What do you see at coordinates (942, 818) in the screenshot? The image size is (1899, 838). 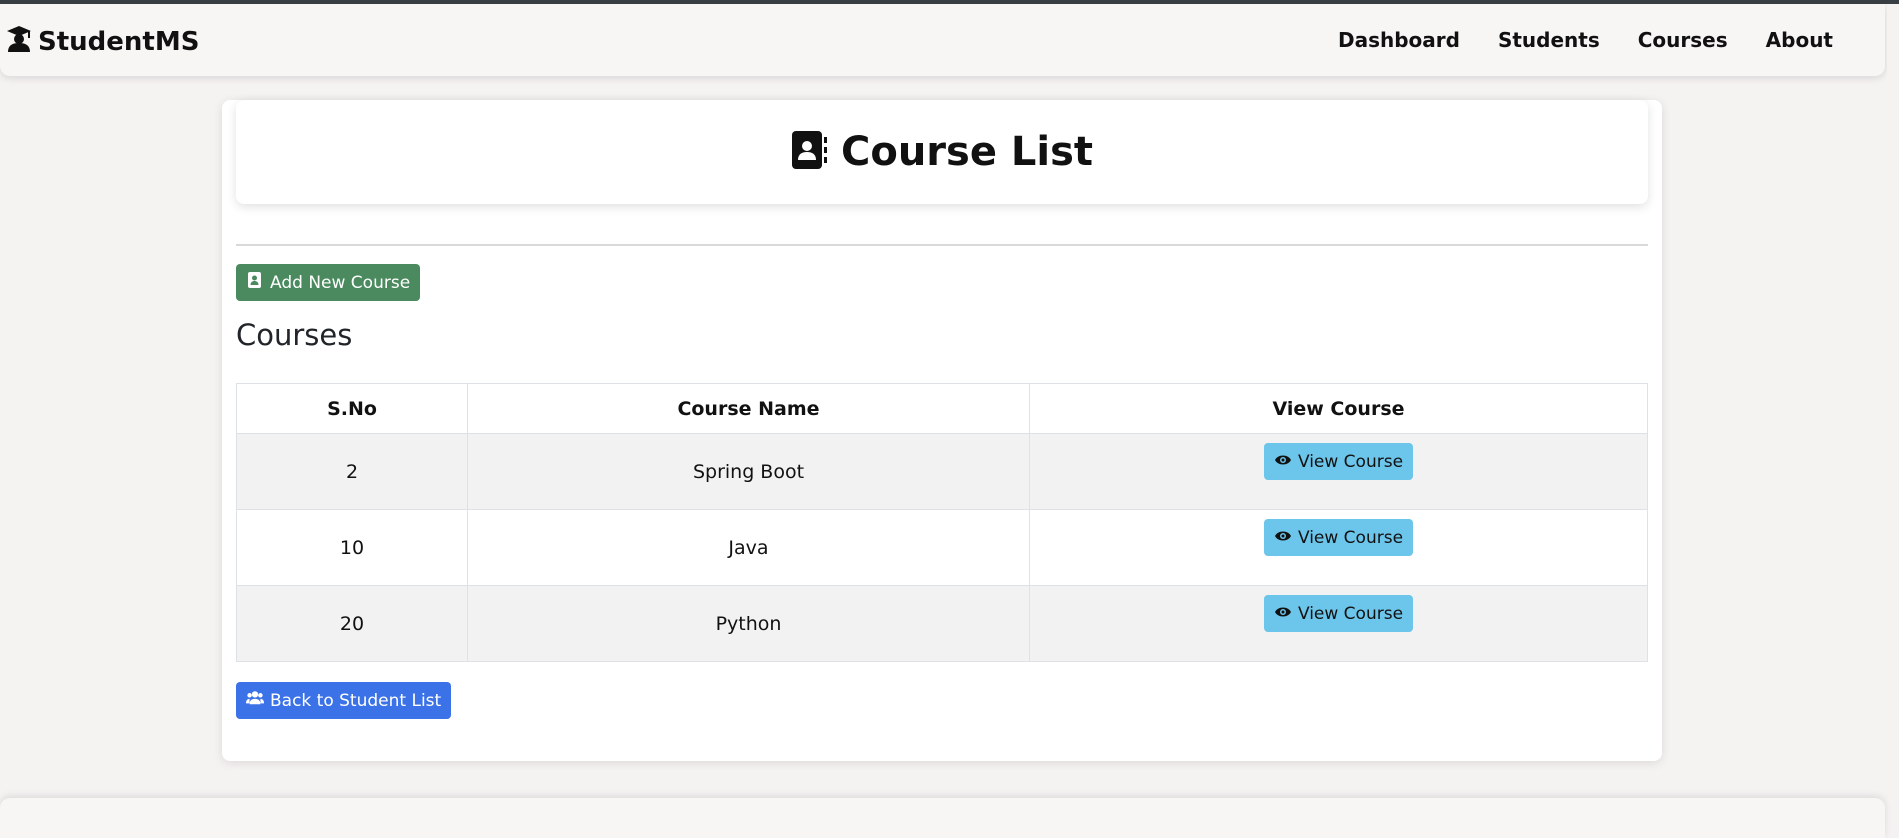 I see `footer` at bounding box center [942, 818].